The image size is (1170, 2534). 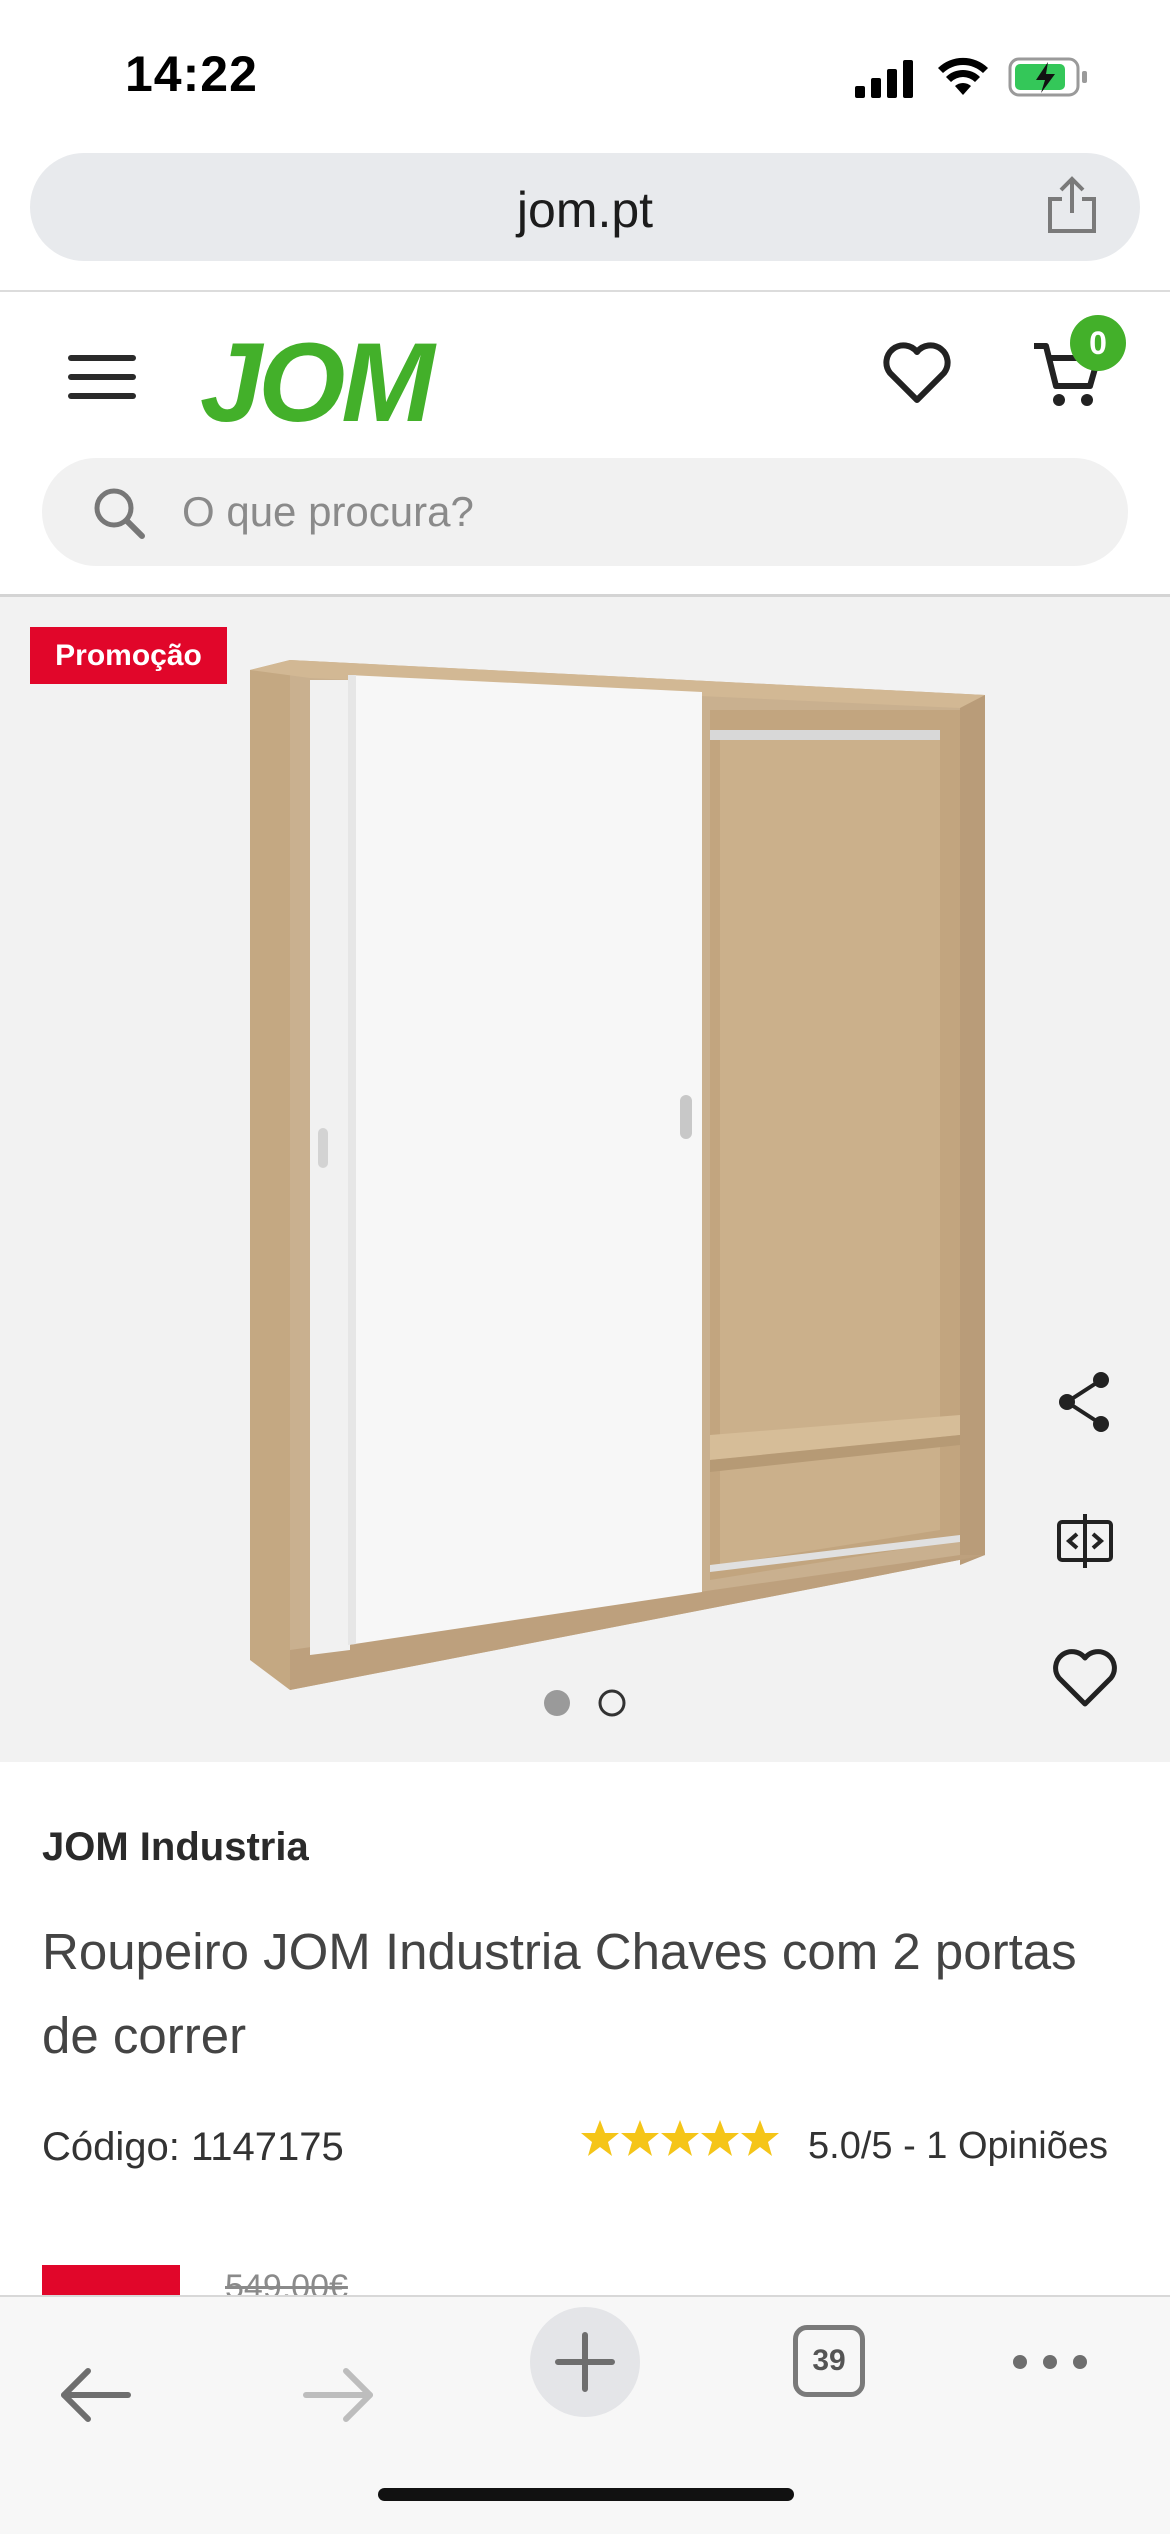 What do you see at coordinates (119, 513) in the screenshot?
I see `search-icon` at bounding box center [119, 513].